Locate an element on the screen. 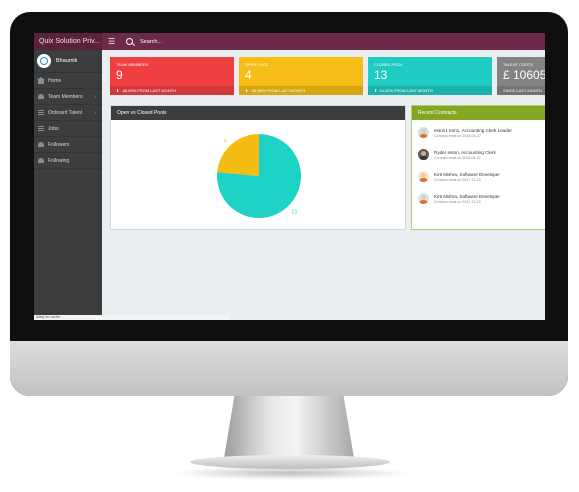 This screenshot has width=579, height=492. stat-value: 4 is located at coordinates (248, 75).